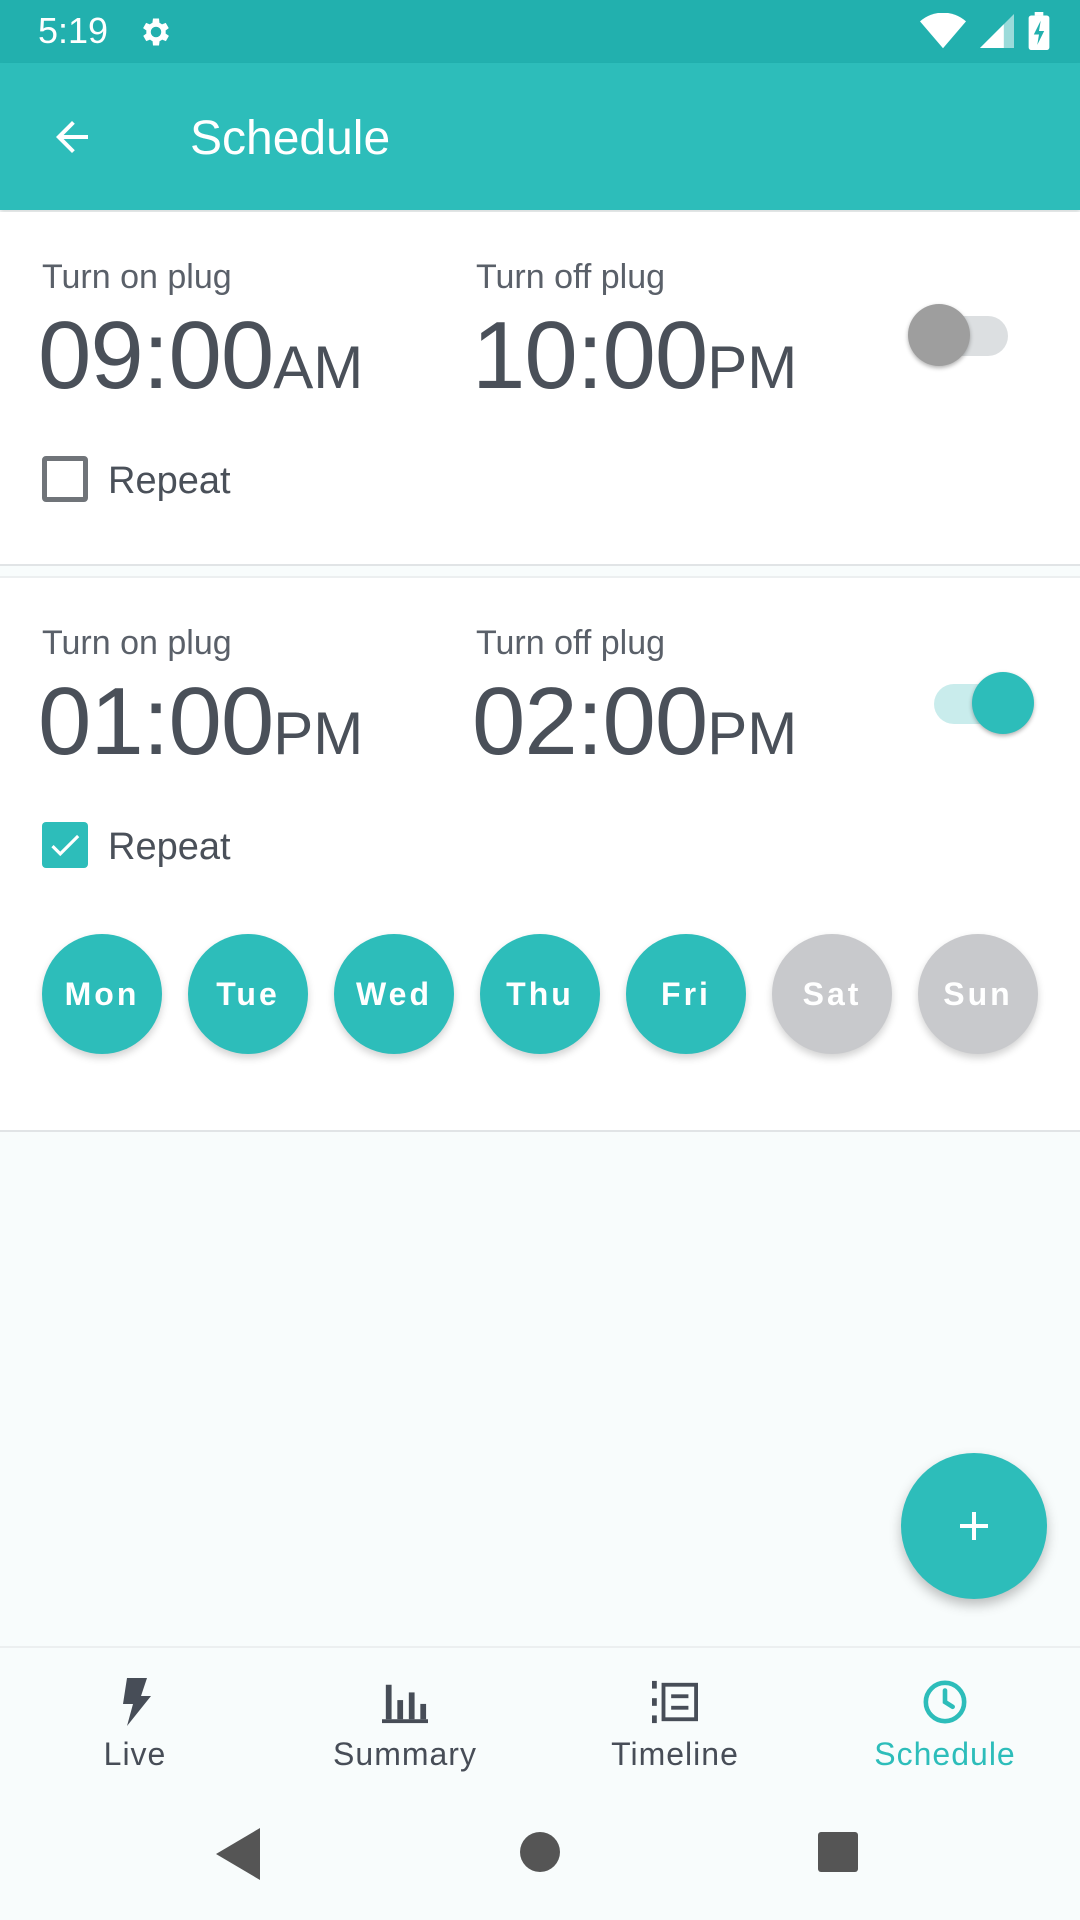 Image resolution: width=1080 pixels, height=1920 pixels. Describe the element at coordinates (290, 138) in the screenshot. I see `page-title: Schedule` at that location.